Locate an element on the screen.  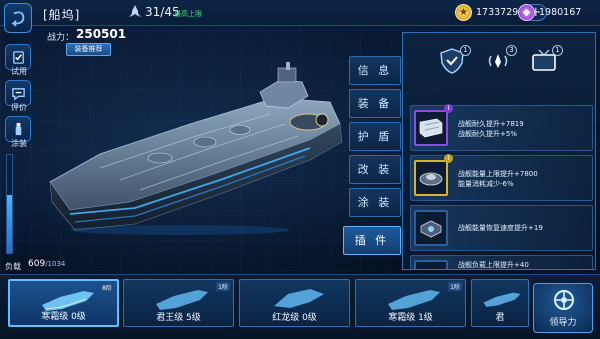
tab-plugins: 插 件 is located at coordinates (372, 240).